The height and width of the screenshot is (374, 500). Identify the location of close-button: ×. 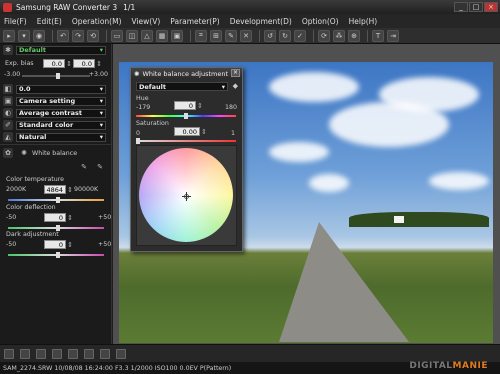
(491, 7).